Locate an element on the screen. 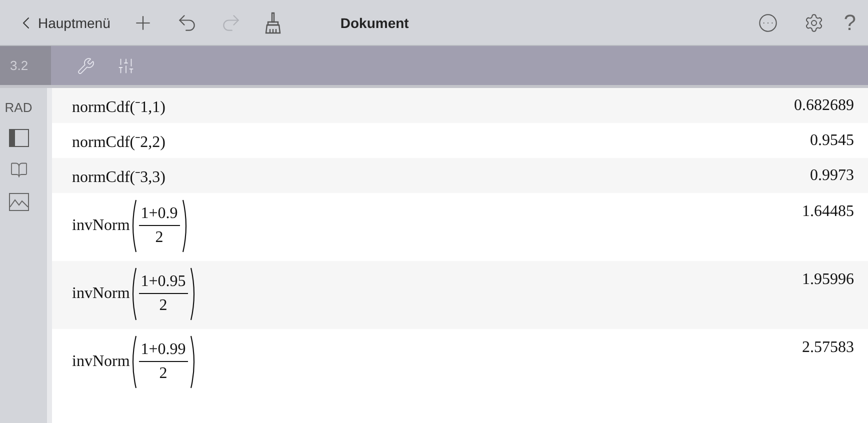 This screenshot has height=423, width=868. layout-button is located at coordinates (18, 138).